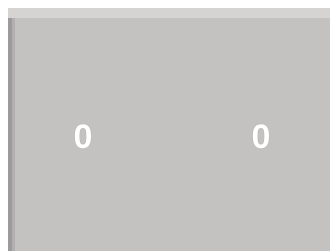 This screenshot has width=330, height=251. What do you see at coordinates (83, 137) in the screenshot?
I see `left-player-score: 0` at bounding box center [83, 137].